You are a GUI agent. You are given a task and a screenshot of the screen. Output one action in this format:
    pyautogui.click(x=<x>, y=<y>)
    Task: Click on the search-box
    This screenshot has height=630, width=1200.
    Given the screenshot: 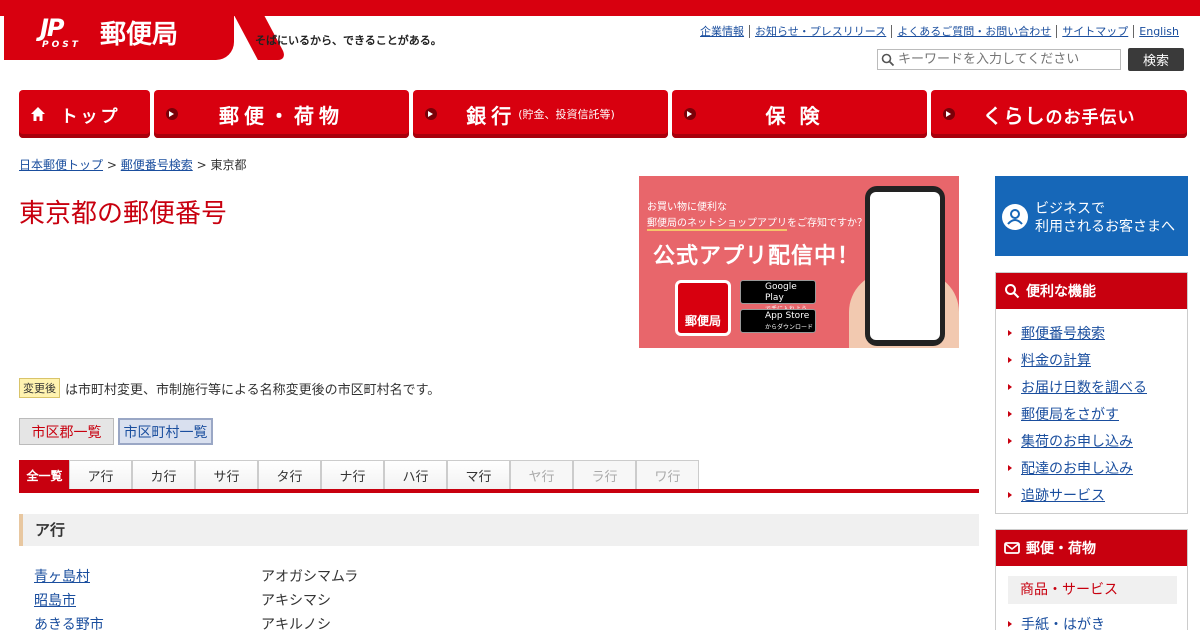 What is the action you would take?
    pyautogui.click(x=999, y=59)
    